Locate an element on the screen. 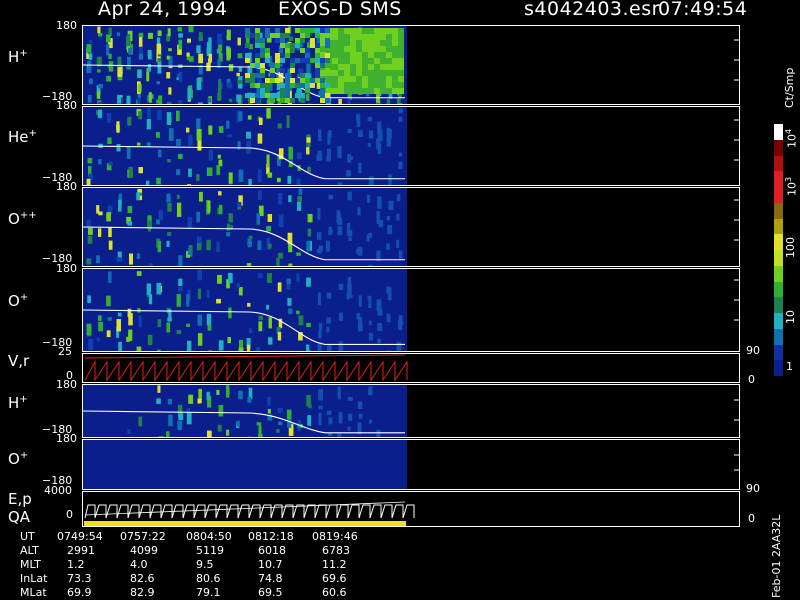  footer-cell: 74.8 is located at coordinates (270, 578).